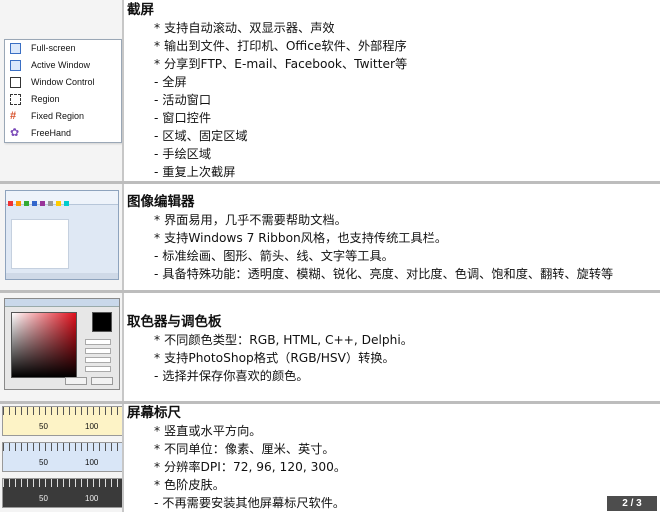  Describe the element at coordinates (58, 116) in the screenshot. I see `menu-item-label: Fixed Region` at that location.